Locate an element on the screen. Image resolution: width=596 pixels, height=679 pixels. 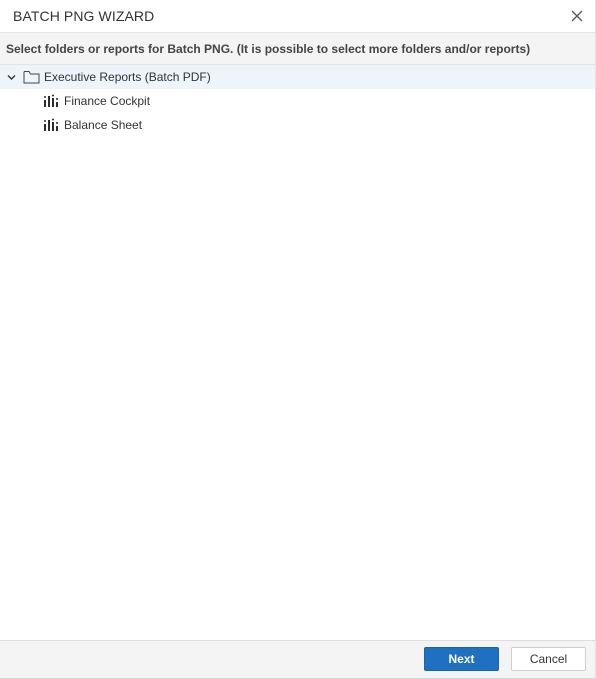
tree-report-row: Finance Cockpit is located at coordinates (297, 101).